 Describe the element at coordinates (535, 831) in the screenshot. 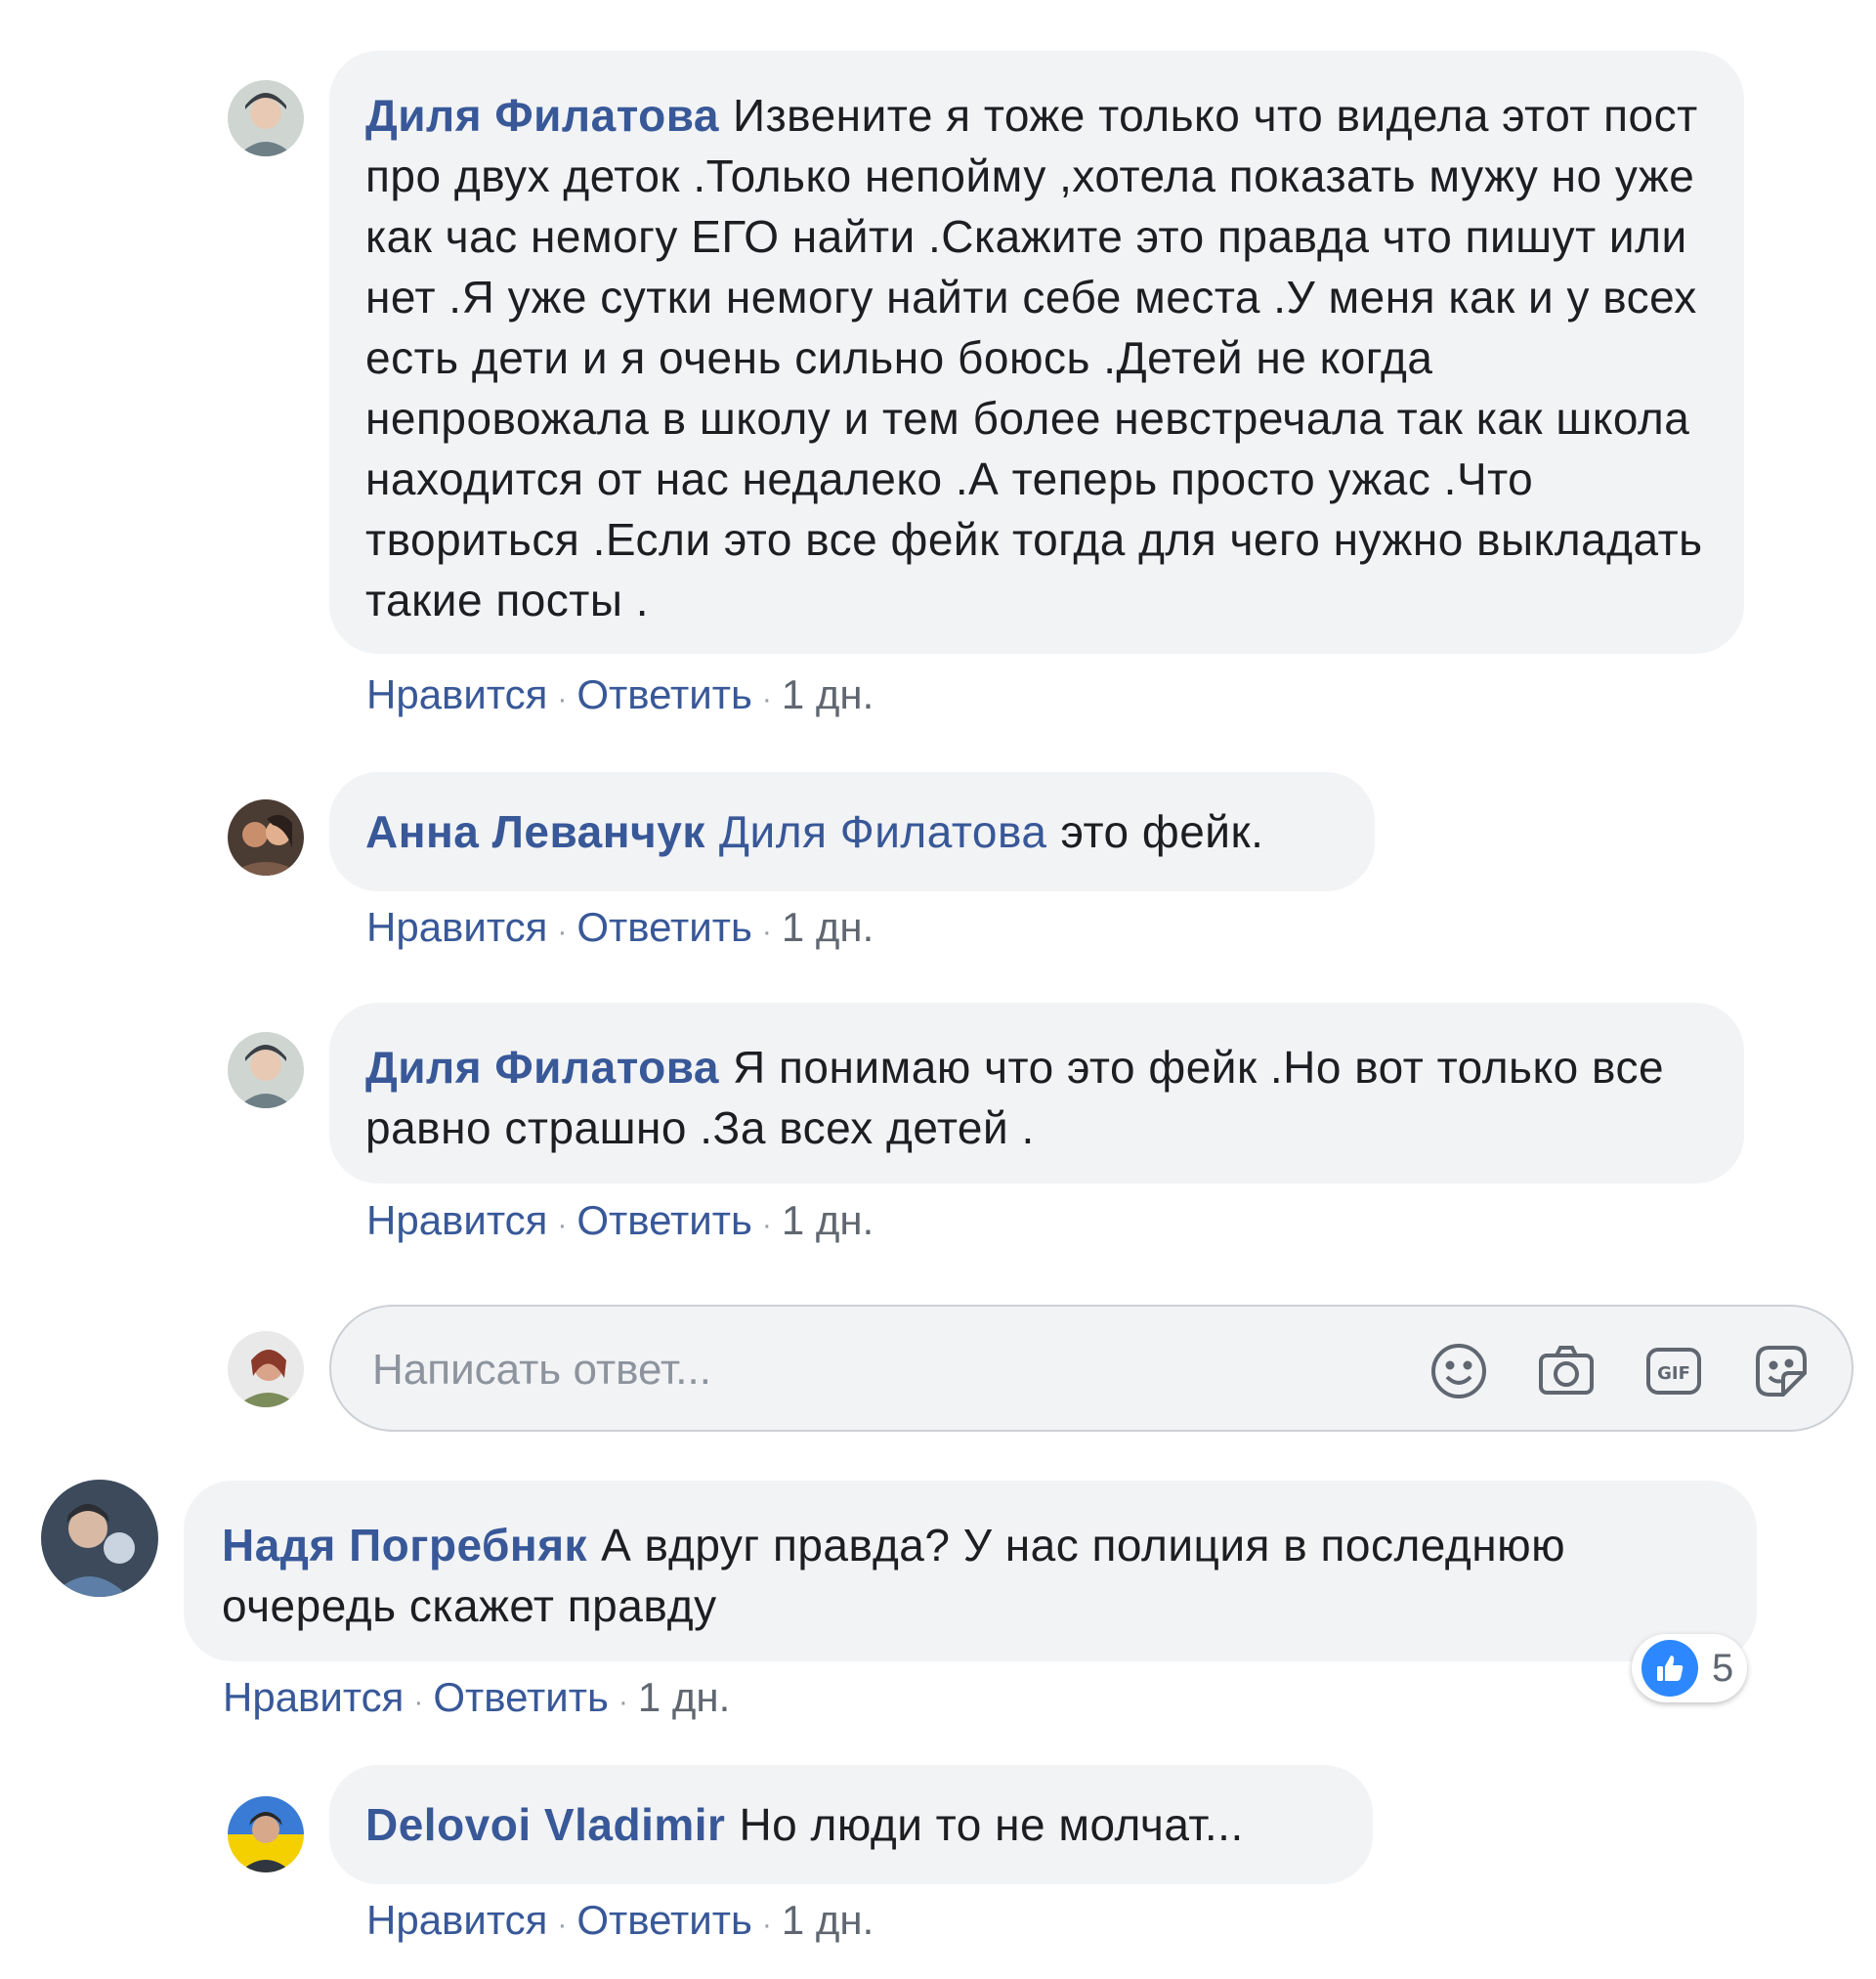

I see `comment-author: Анна Леванчук` at that location.